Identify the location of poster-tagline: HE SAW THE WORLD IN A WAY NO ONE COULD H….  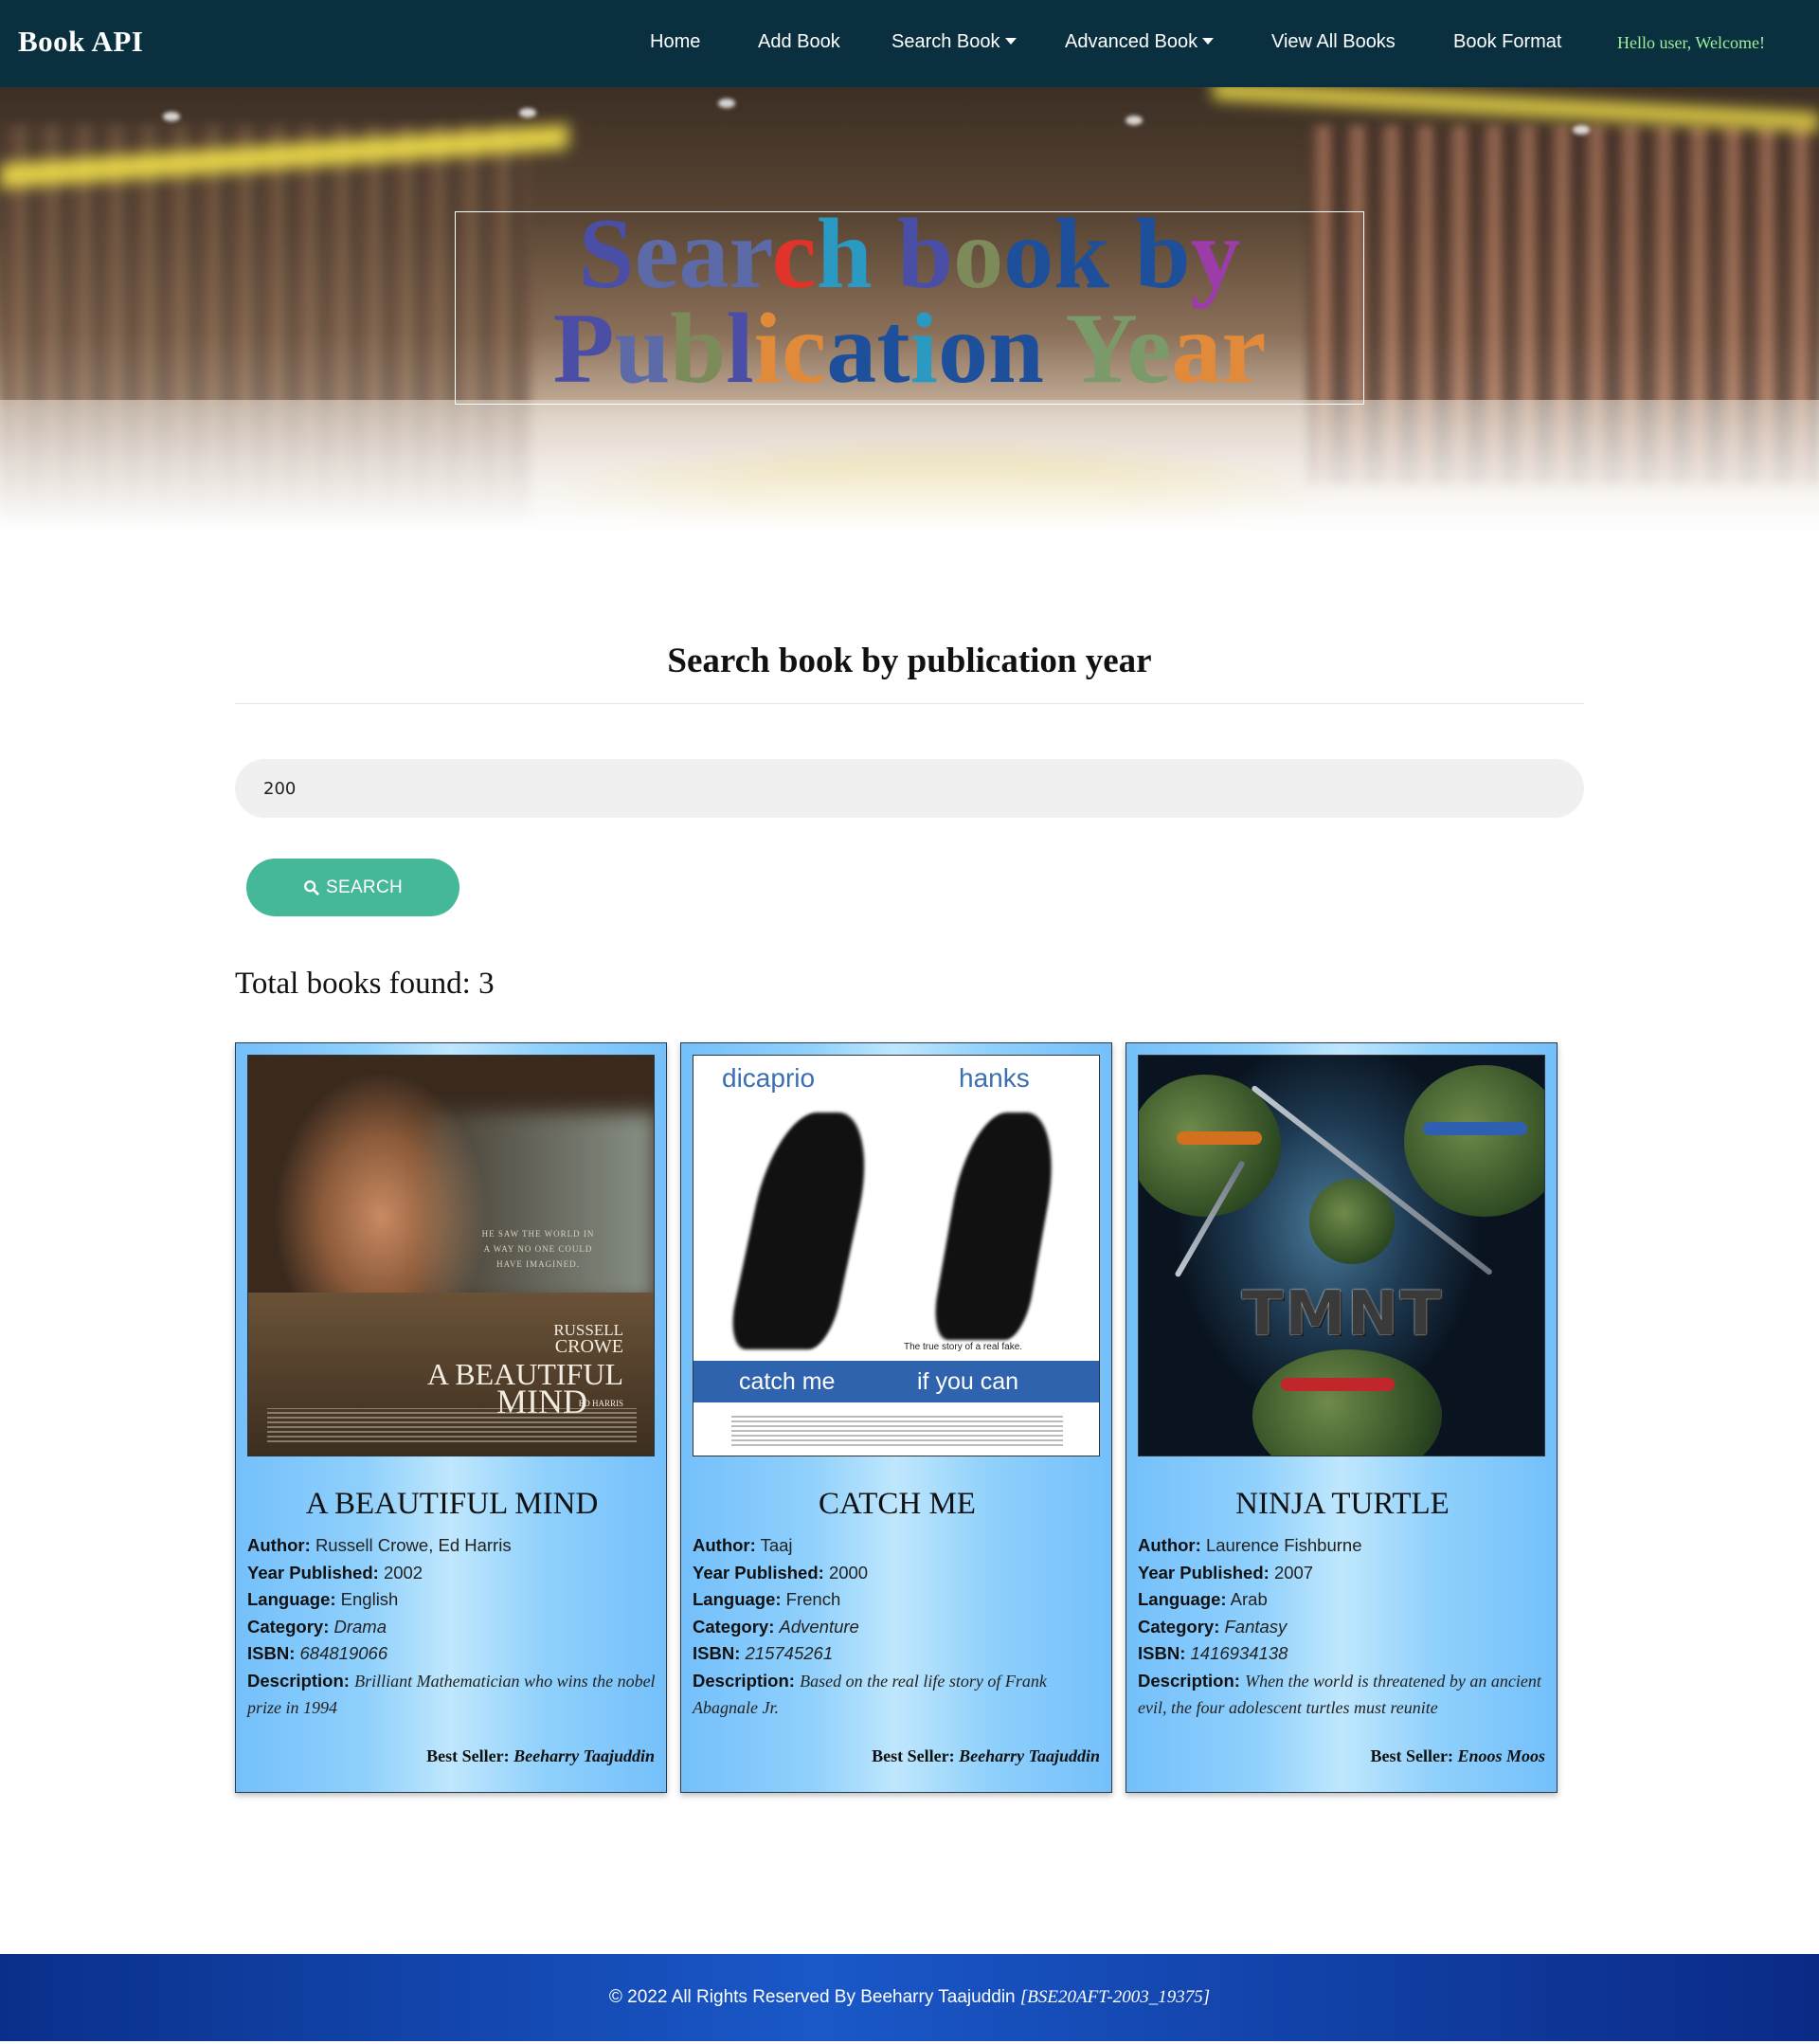
(538, 1249).